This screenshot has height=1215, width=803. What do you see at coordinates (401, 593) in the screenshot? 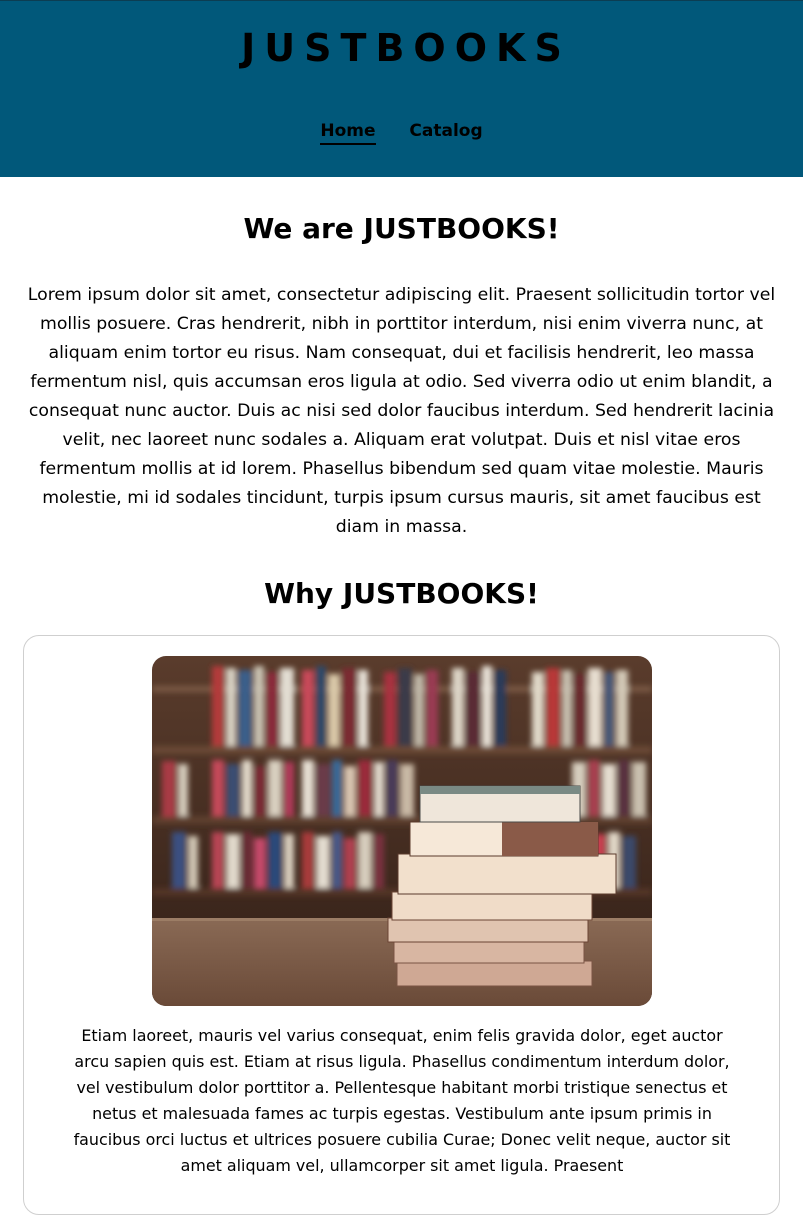
I see `why-heading: Why JUSTBOOKS!` at bounding box center [401, 593].